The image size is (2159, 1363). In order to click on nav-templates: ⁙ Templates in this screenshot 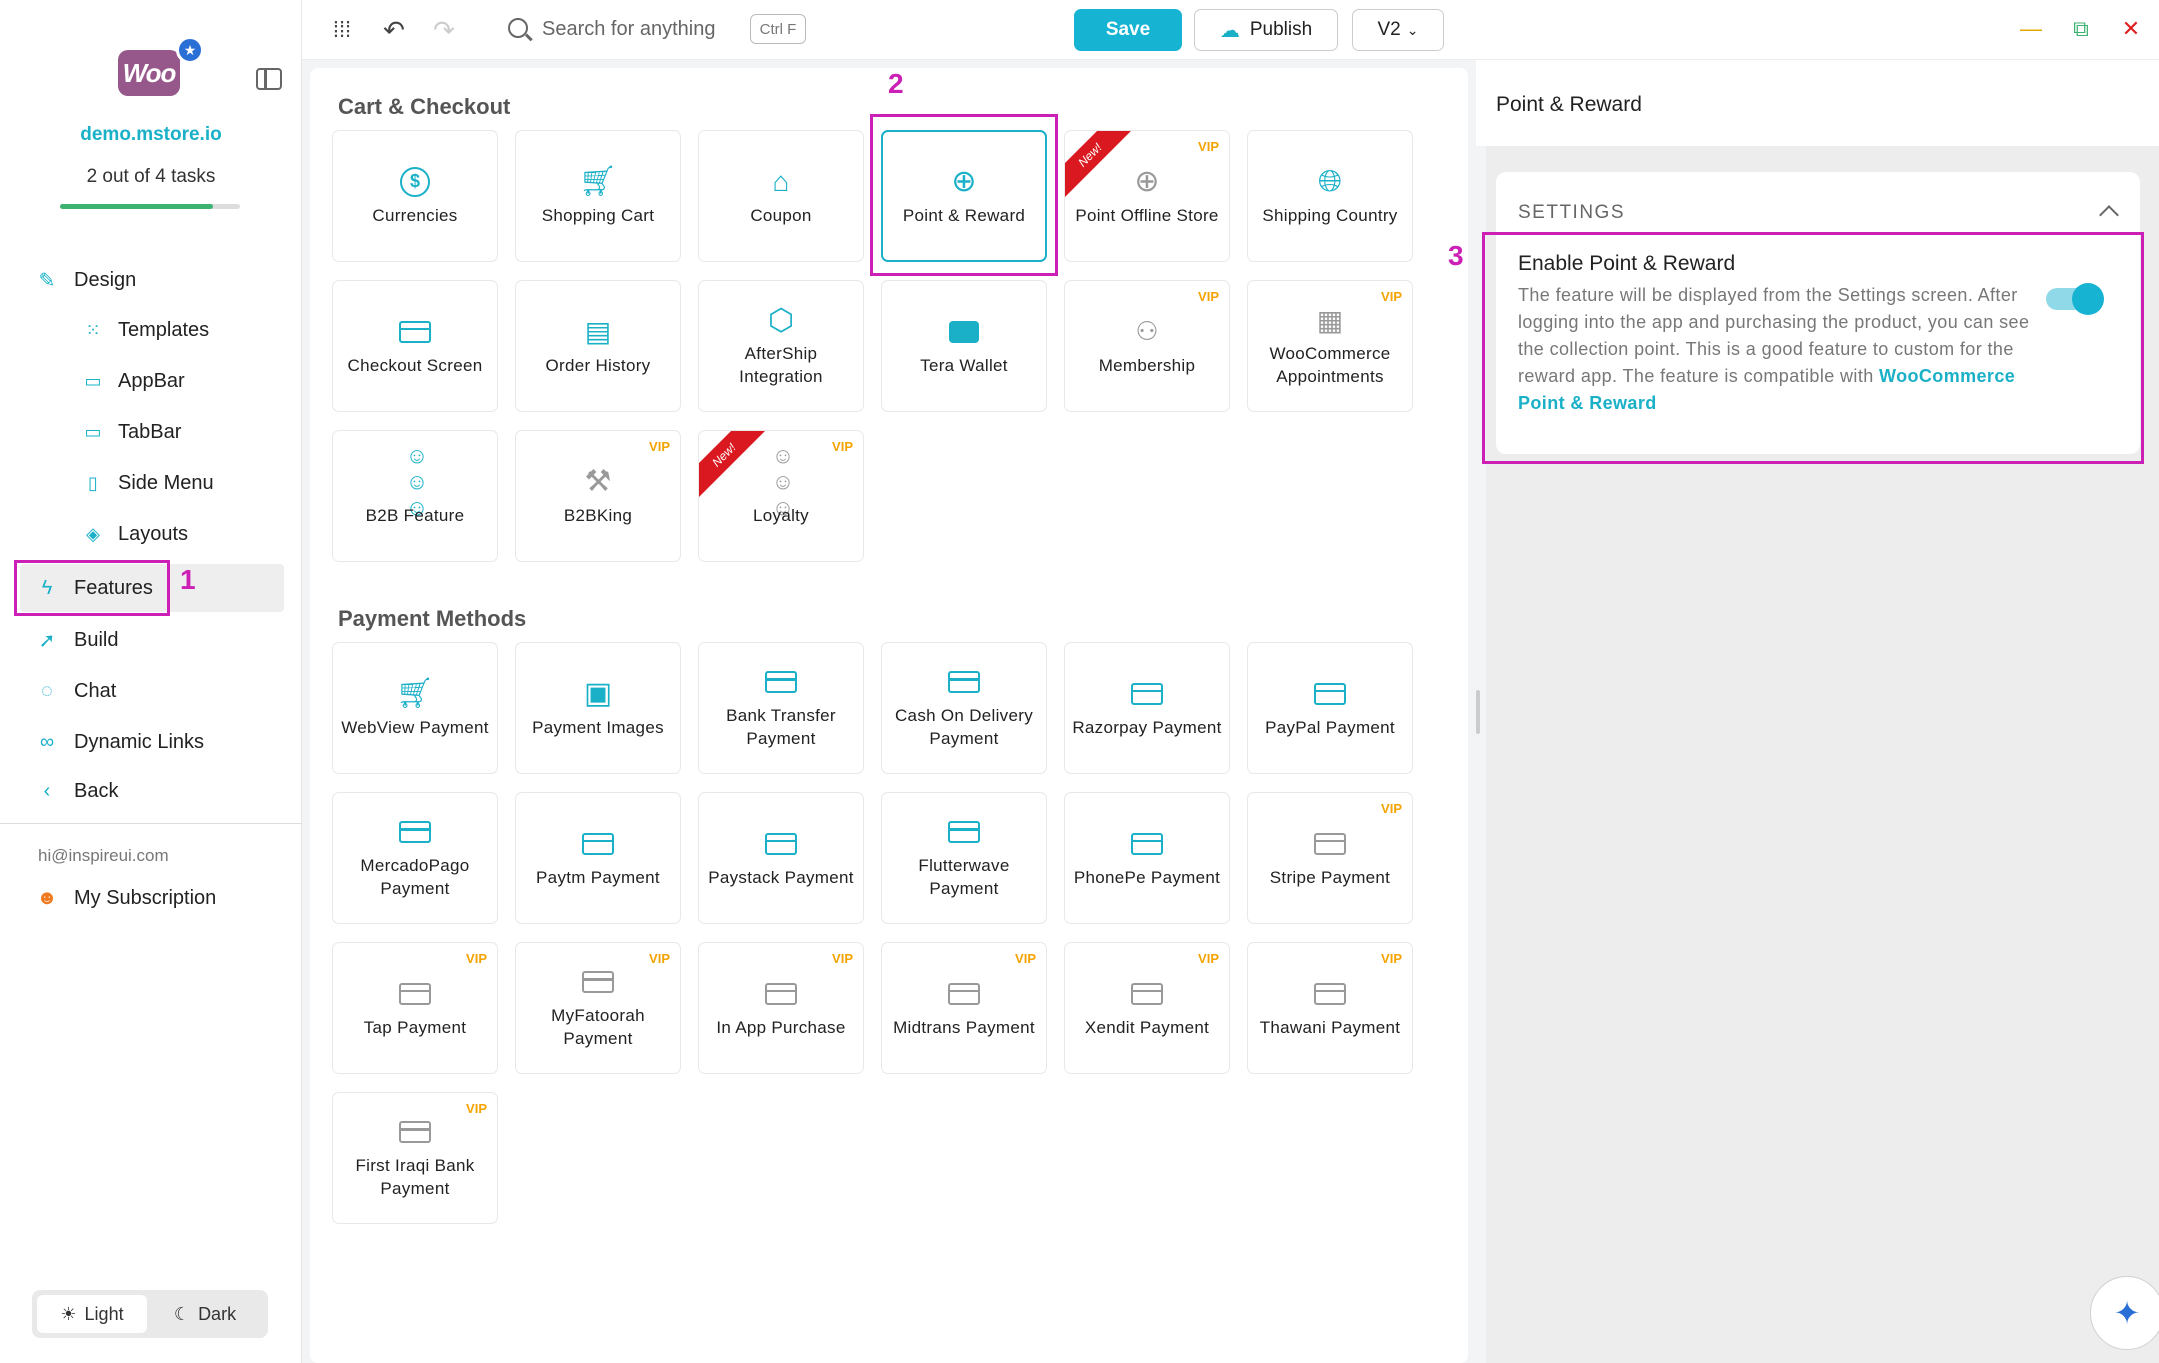, I will do `click(145, 330)`.